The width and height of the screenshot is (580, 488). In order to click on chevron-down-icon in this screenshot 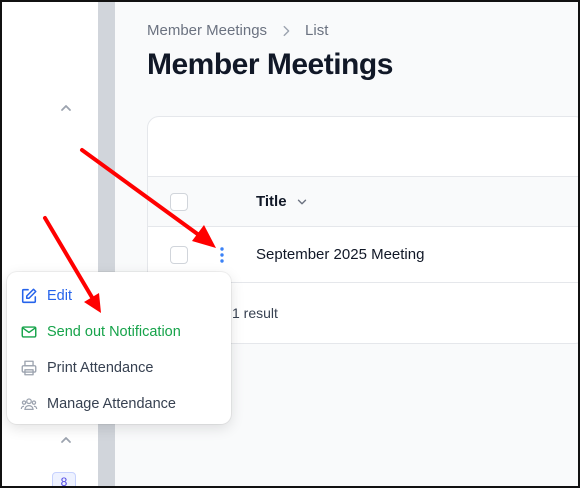, I will do `click(302, 202)`.